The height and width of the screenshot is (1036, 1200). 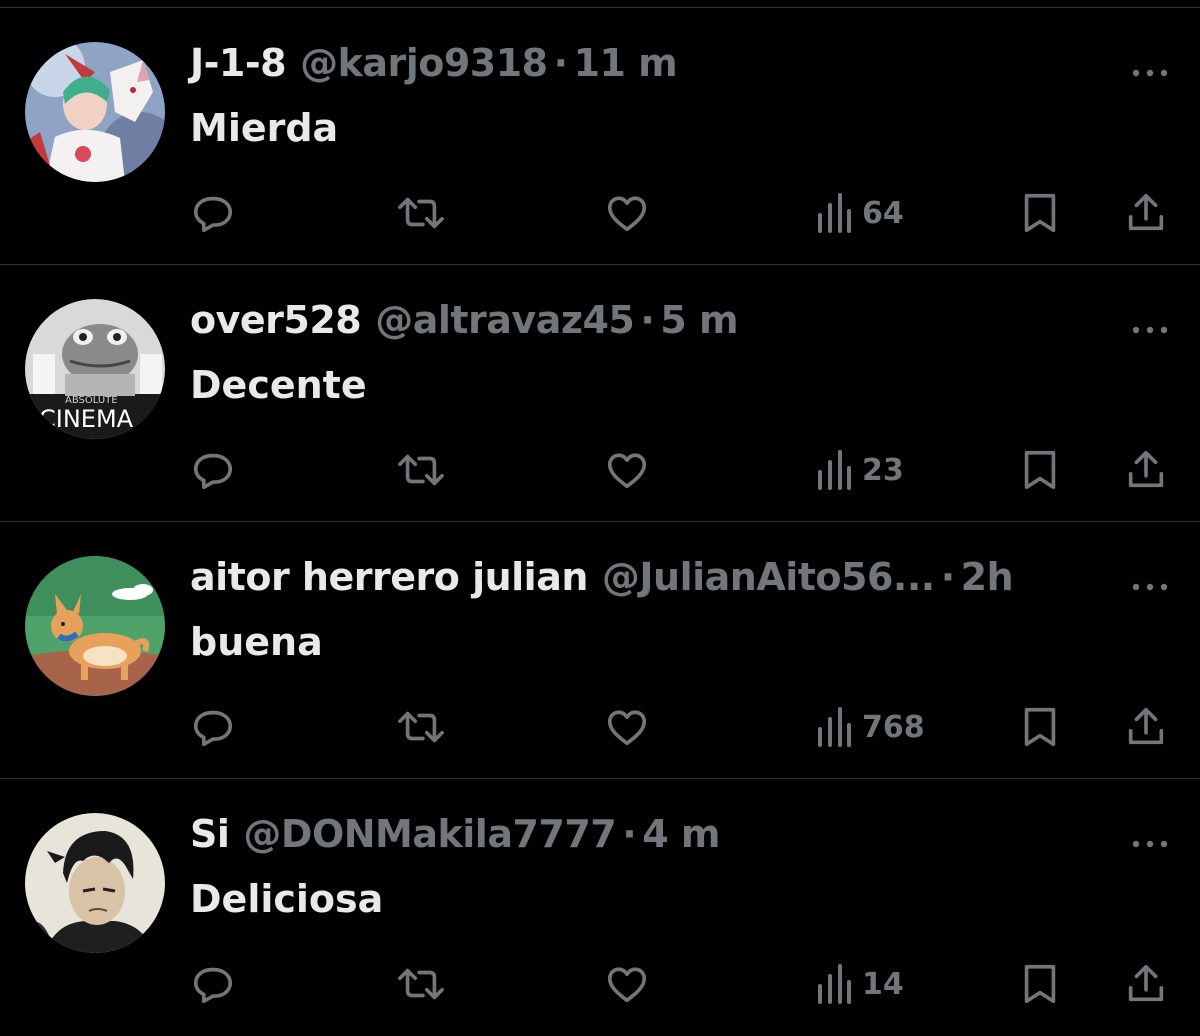 What do you see at coordinates (86, 419) in the screenshot?
I see `avatar-text-large: CINEMA` at bounding box center [86, 419].